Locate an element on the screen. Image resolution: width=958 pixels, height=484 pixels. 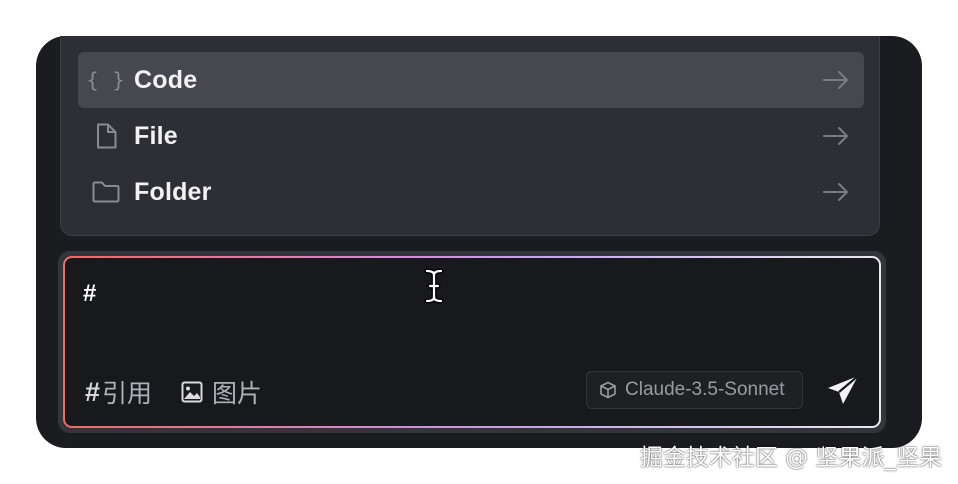
menu-item-folder: Folder is located at coordinates (471, 192).